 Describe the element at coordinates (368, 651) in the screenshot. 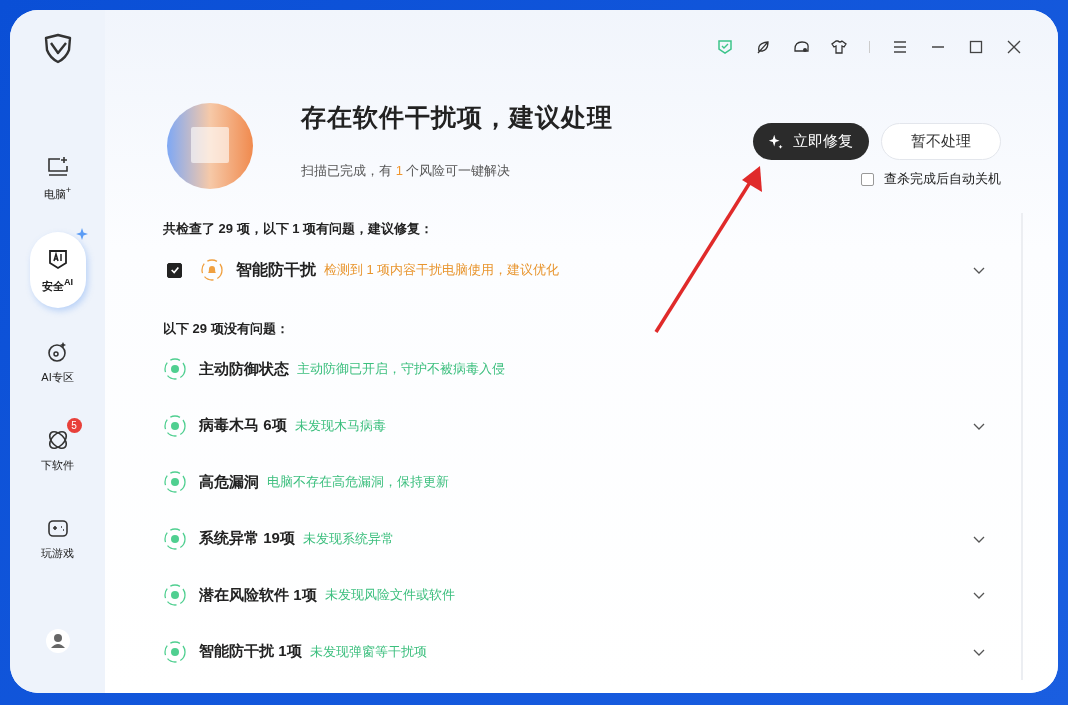

I see `item-detail: 未发现弹窗等干扰项` at that location.